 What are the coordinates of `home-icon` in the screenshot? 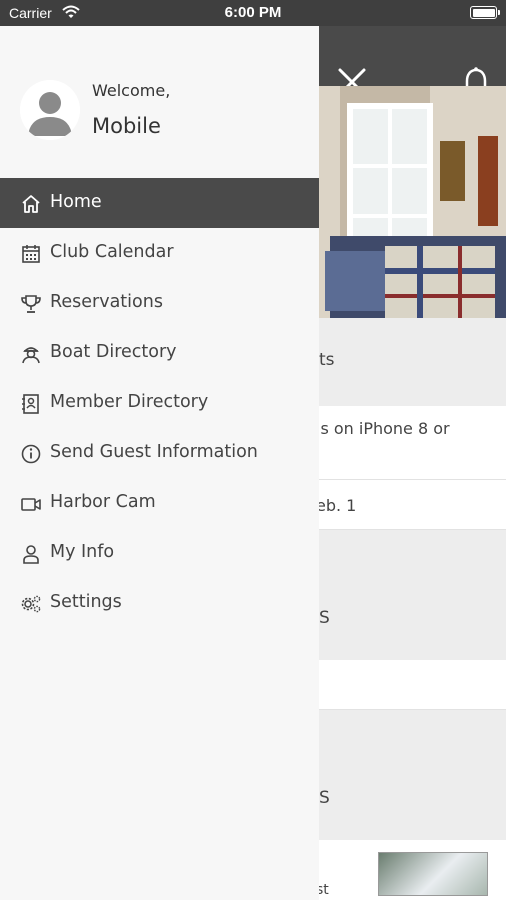 It's located at (31, 204).